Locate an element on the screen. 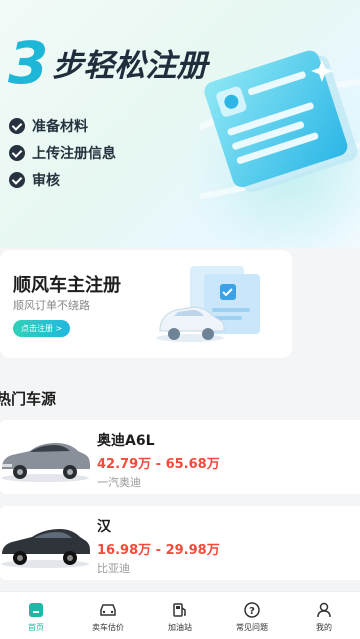 The width and height of the screenshot is (360, 639). nav-label: 首页 is located at coordinates (36, 627).